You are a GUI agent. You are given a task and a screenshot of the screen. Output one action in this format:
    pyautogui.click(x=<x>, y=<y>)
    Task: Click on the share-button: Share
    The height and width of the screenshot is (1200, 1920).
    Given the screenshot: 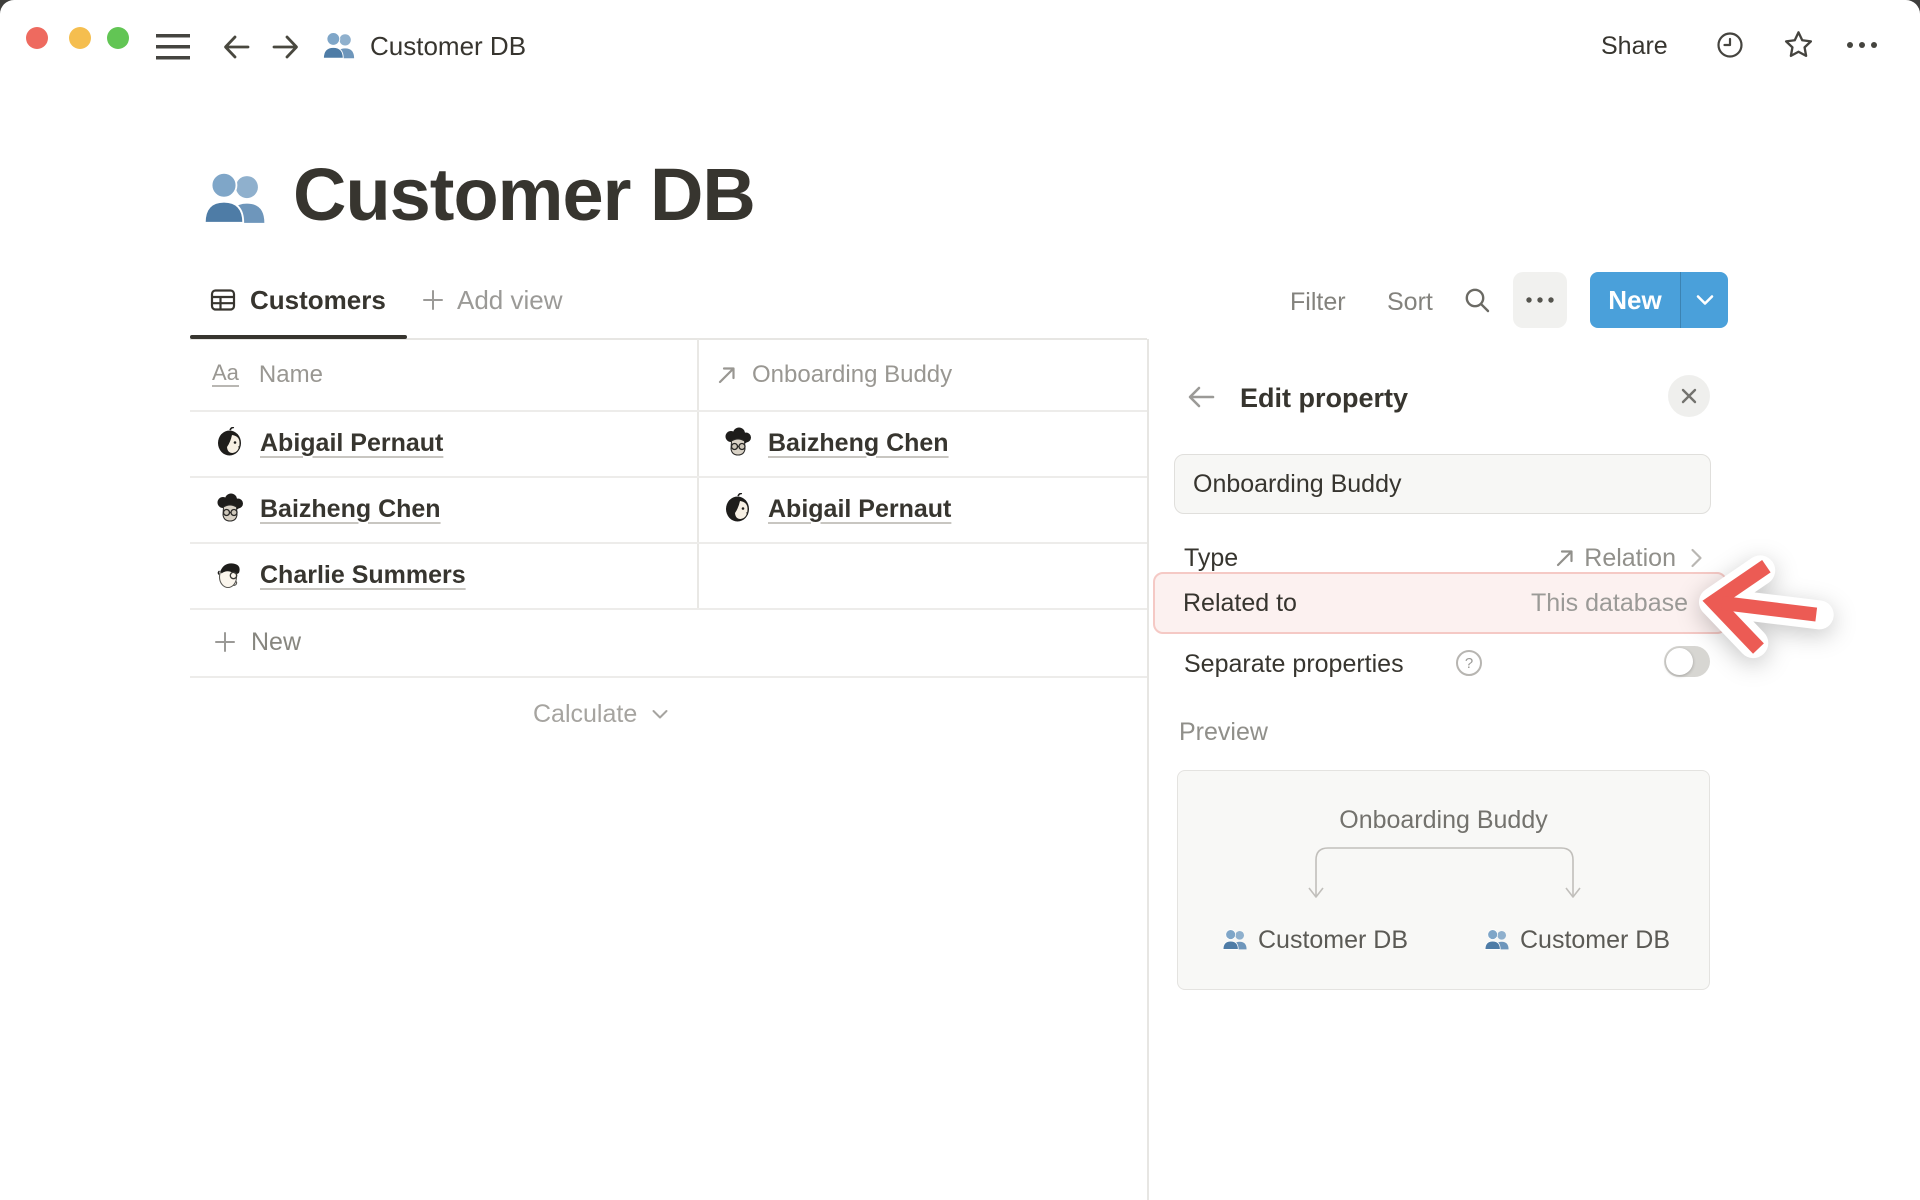 What is the action you would take?
    pyautogui.click(x=1634, y=46)
    